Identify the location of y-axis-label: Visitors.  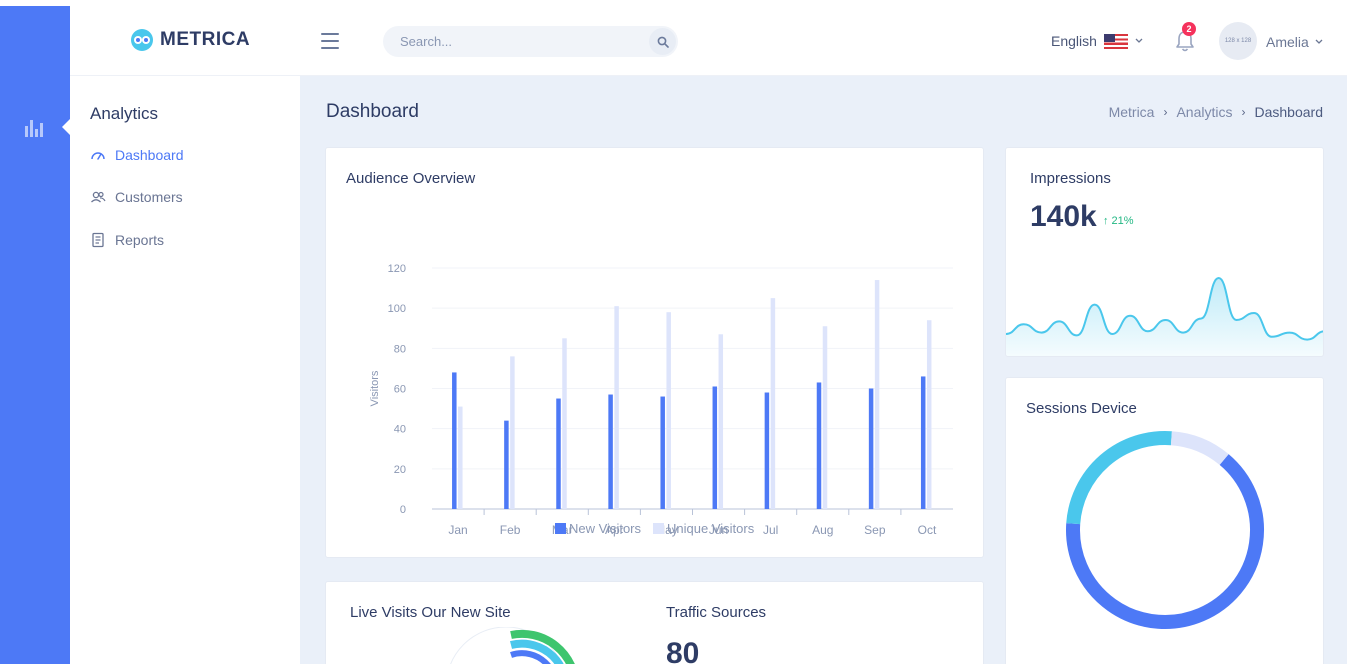
(375, 388).